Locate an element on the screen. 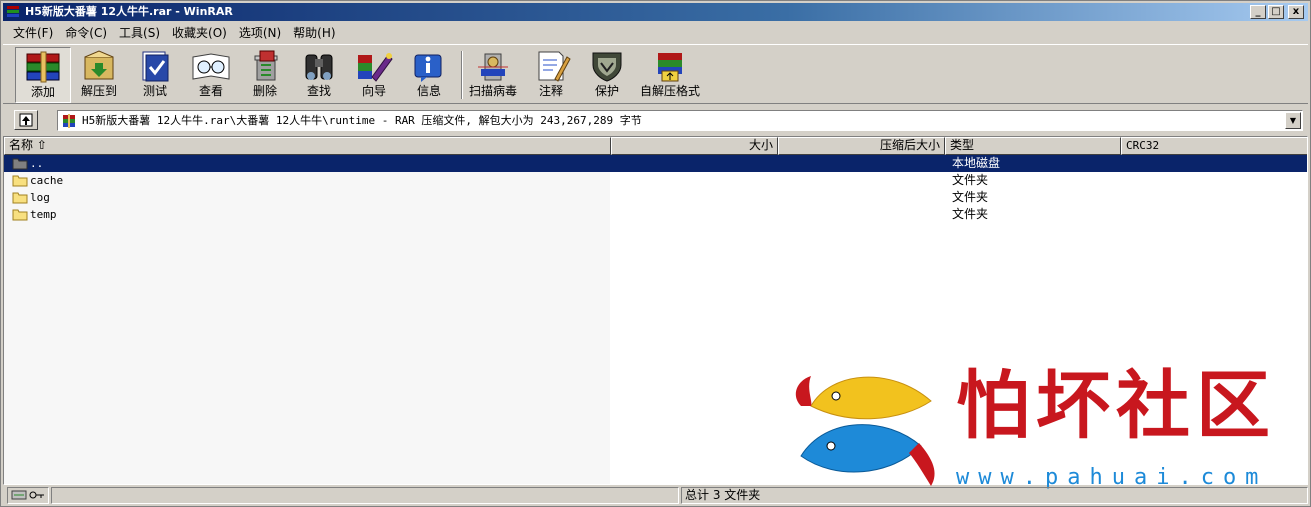 This screenshot has width=1311, height=507. toolbar-separator is located at coordinates (462, 75).